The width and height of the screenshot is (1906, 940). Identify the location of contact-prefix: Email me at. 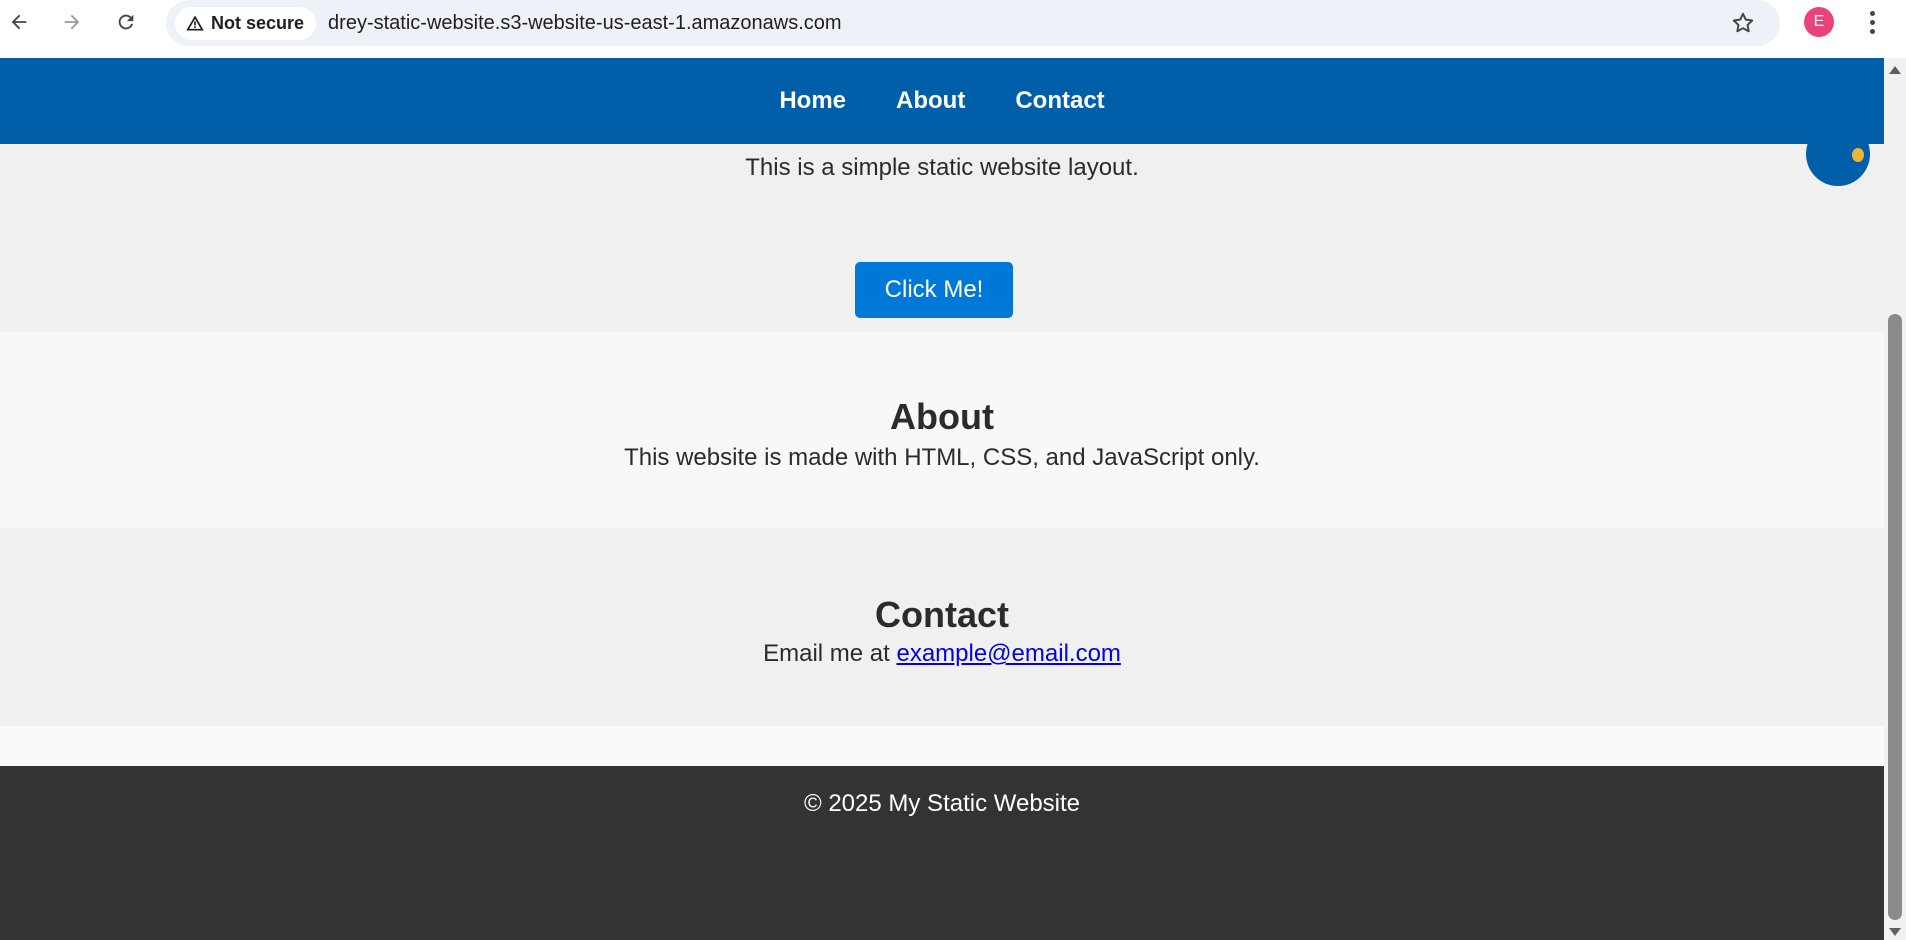
(830, 653).